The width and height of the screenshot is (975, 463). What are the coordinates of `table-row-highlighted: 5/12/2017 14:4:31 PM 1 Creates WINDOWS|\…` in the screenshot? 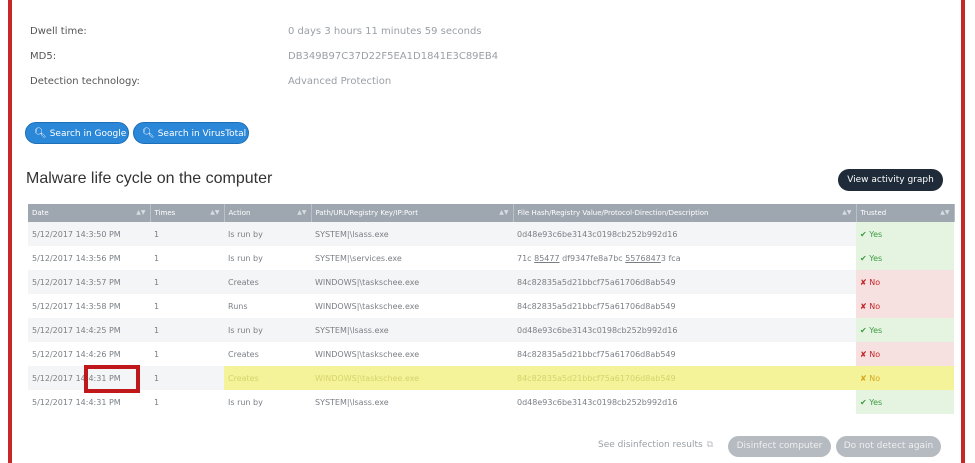 It's located at (491, 378).